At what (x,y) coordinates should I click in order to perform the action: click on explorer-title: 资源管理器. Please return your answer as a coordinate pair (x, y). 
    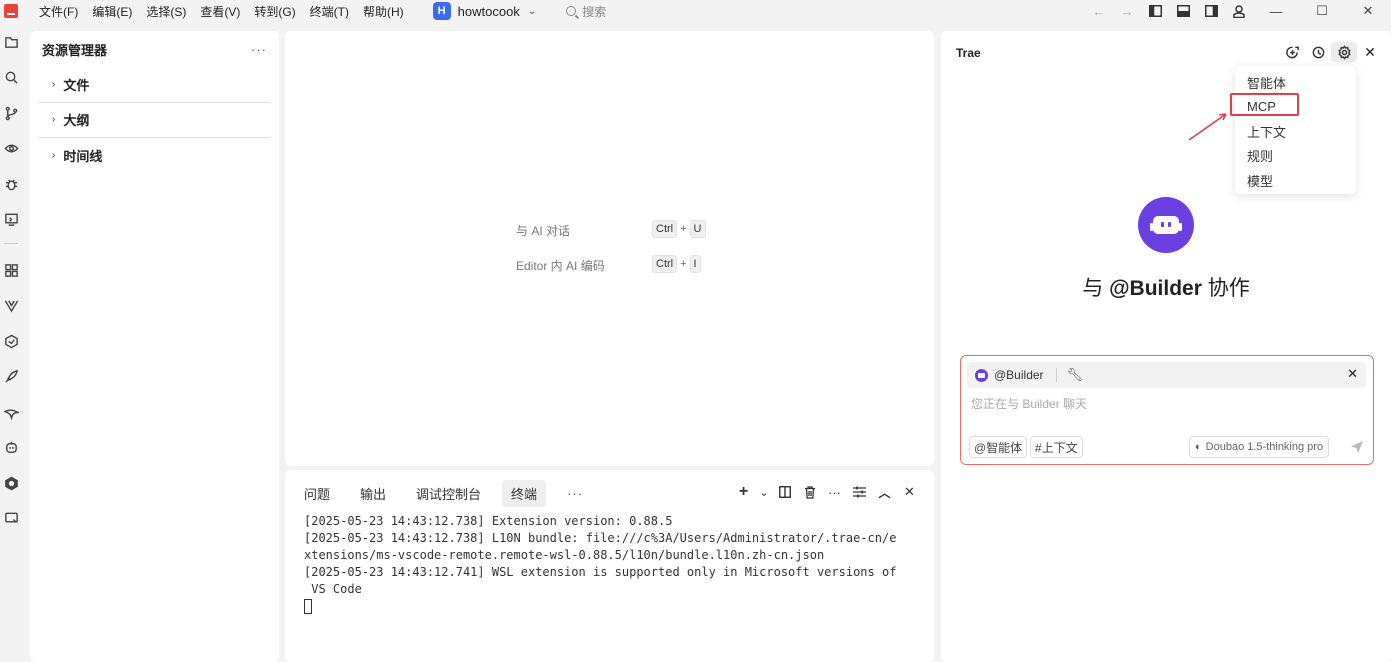
    Looking at the image, I should click on (75, 50).